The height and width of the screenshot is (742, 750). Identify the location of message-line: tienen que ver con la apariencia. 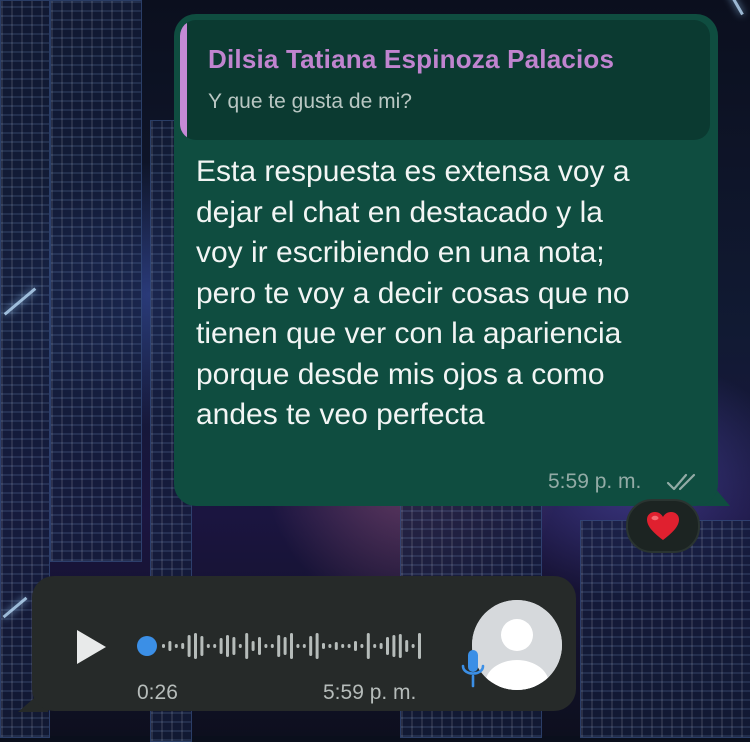
(409, 333).